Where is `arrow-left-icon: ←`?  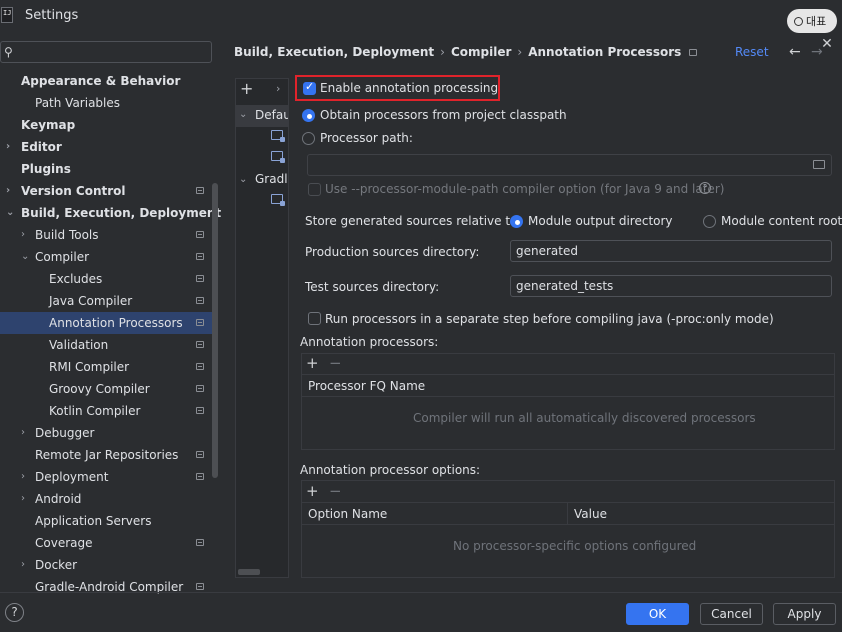
arrow-left-icon: ← is located at coordinates (795, 52).